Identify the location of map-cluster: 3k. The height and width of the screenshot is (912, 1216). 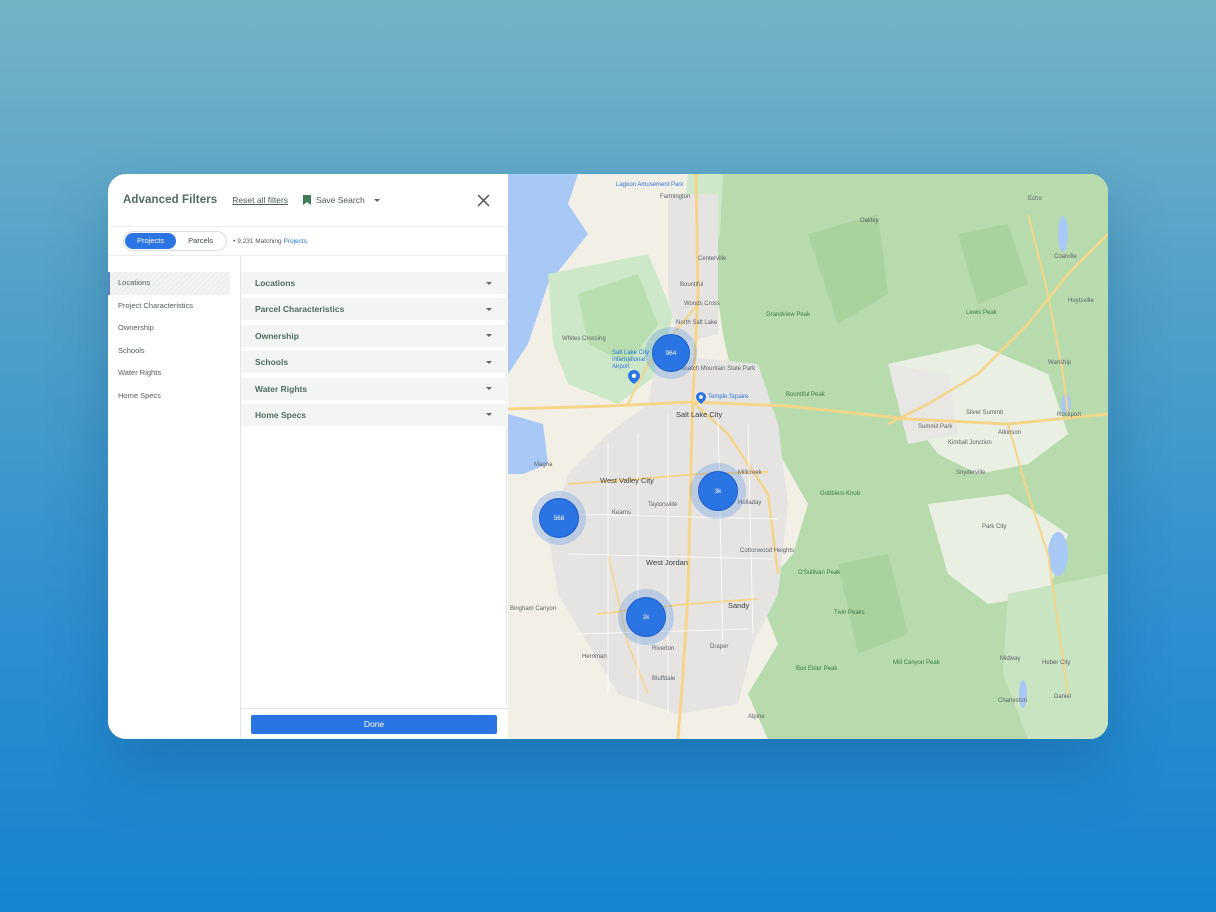
(718, 491).